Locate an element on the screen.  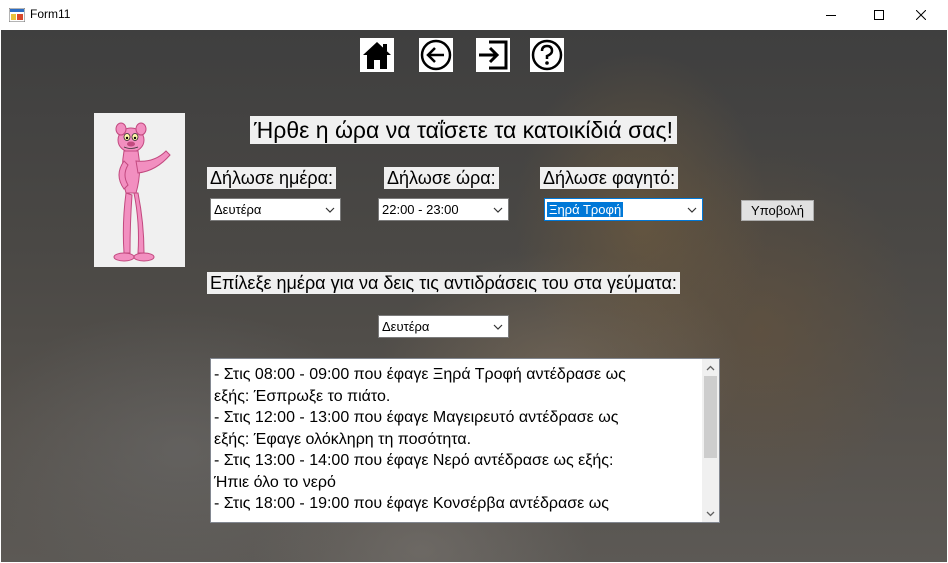
day-select-value: Δευτέρα is located at coordinates (238, 209).